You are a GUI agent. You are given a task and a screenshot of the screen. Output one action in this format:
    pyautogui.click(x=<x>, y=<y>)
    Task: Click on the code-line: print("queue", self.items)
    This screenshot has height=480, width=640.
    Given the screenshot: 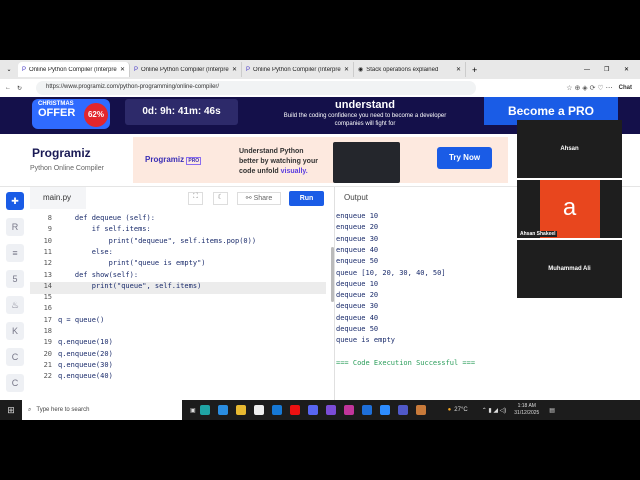 What is the action you would take?
    pyautogui.click(x=130, y=286)
    